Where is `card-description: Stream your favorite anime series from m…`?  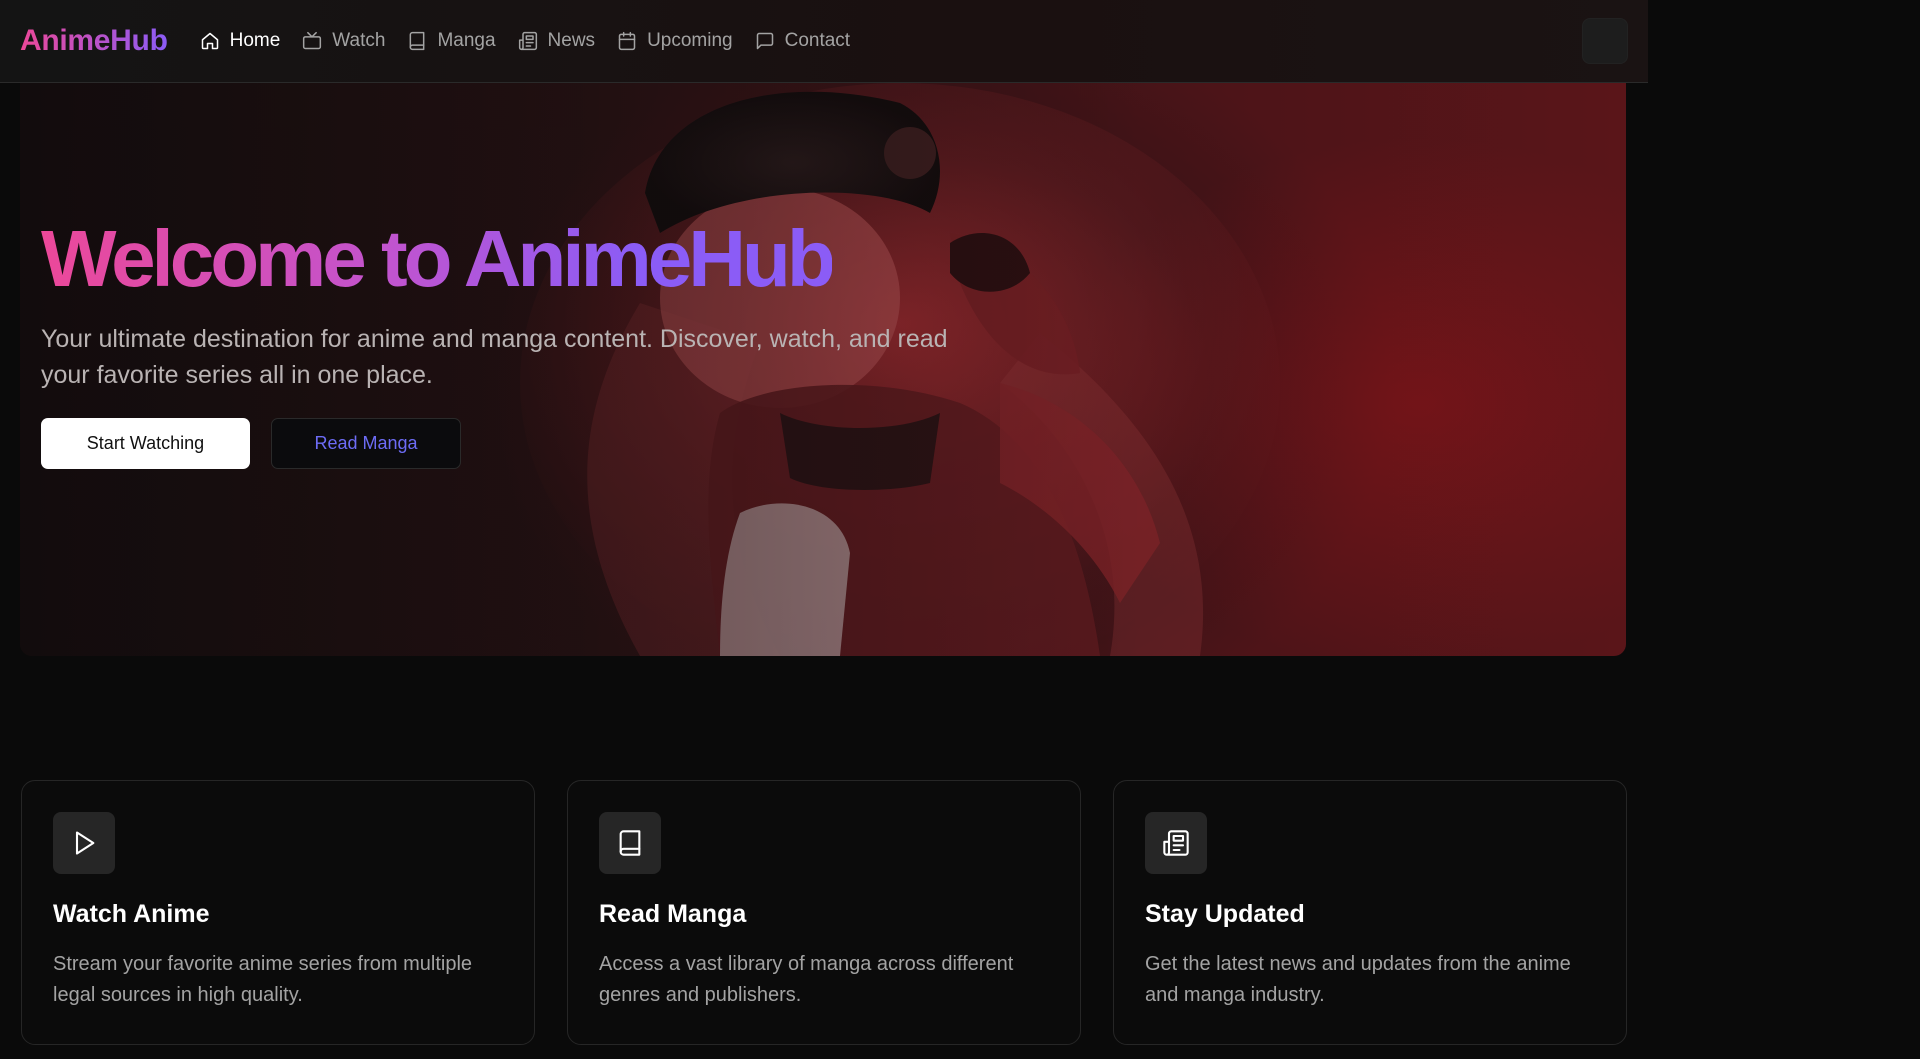
card-description: Stream your favorite anime series from m… is located at coordinates (263, 979).